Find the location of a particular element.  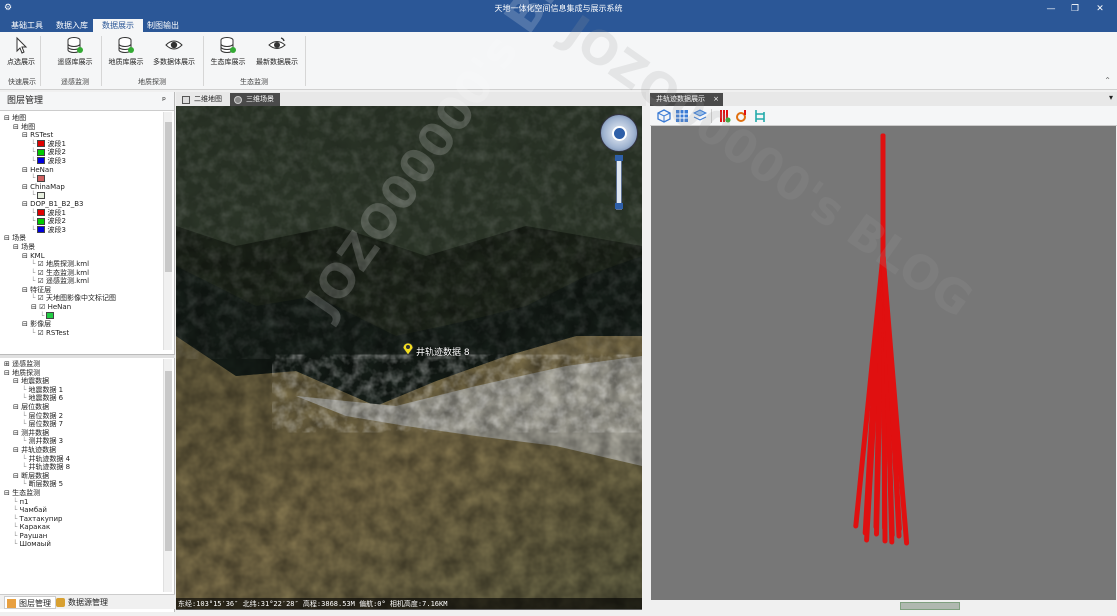

data-tree-node: ⊟ 层位数据 is located at coordinates (81, 407).